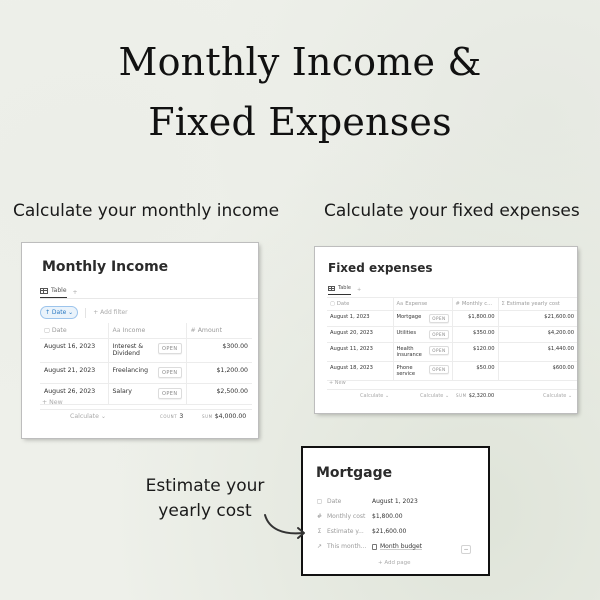  I want to click on cell-date: August 11, 2023, so click(360, 352).